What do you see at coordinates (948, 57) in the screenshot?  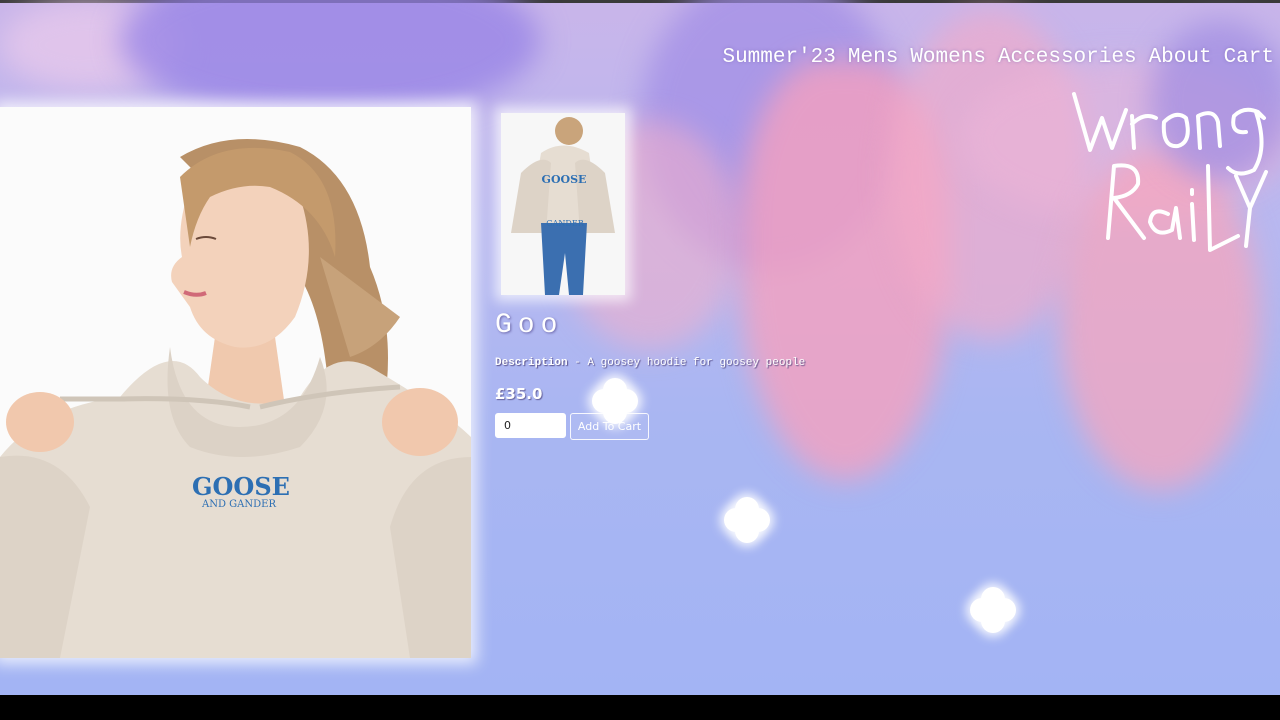 I see `nav-womens: Womens` at bounding box center [948, 57].